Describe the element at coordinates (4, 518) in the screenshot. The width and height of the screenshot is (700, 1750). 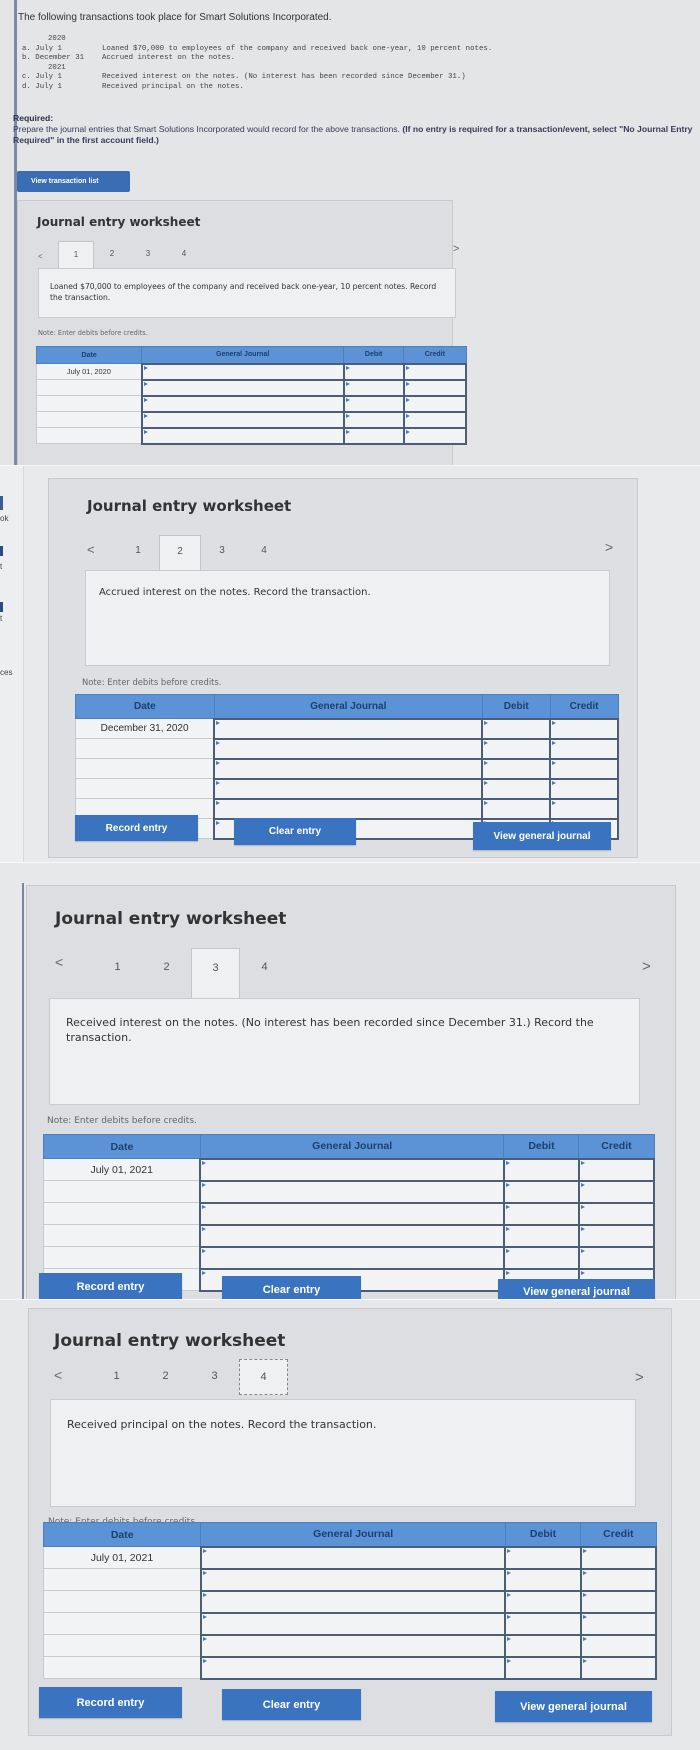
I see `sidebar-item-label: ok` at that location.